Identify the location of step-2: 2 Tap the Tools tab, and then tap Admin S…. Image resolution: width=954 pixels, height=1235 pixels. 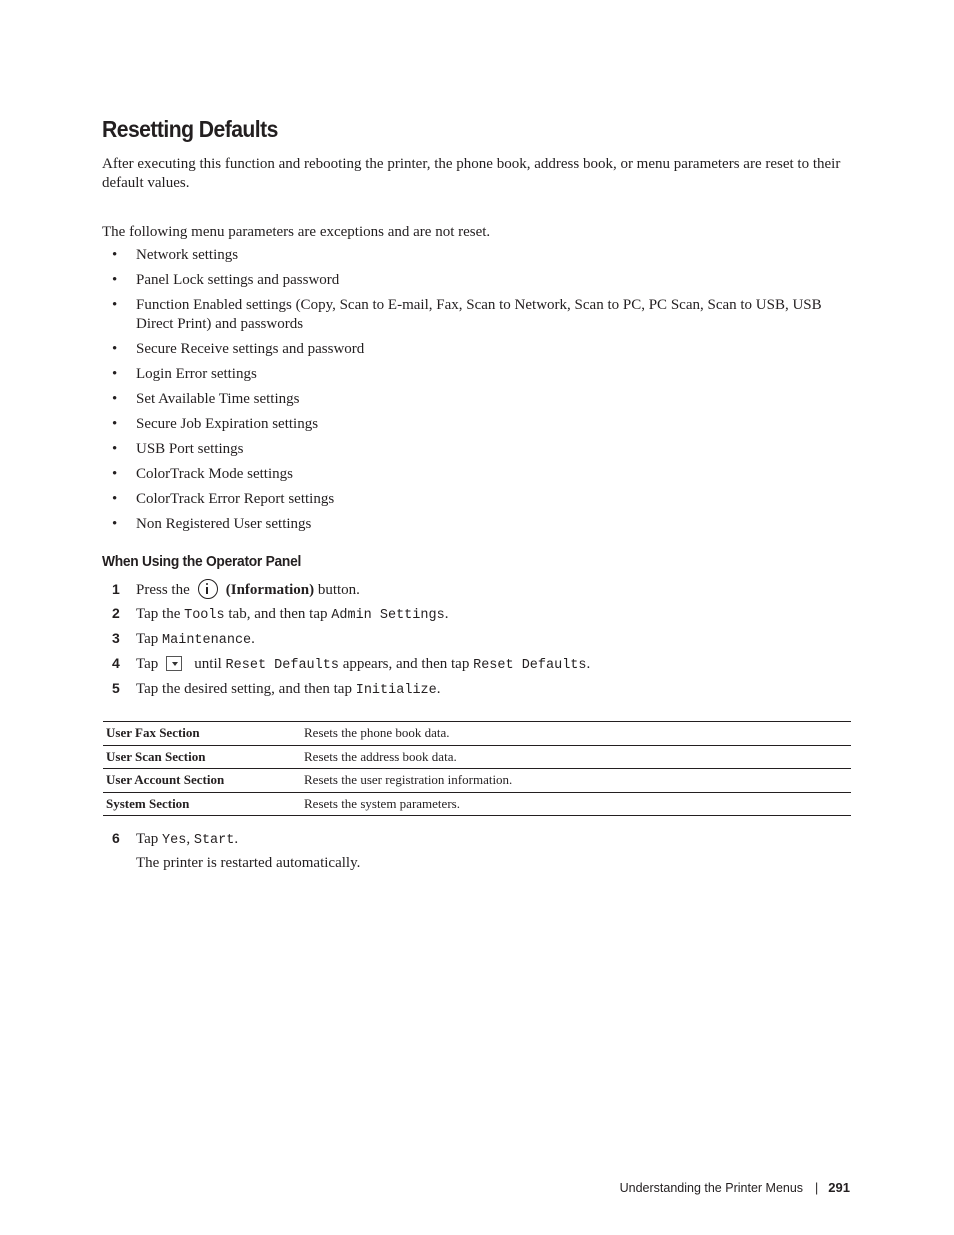
(280, 614).